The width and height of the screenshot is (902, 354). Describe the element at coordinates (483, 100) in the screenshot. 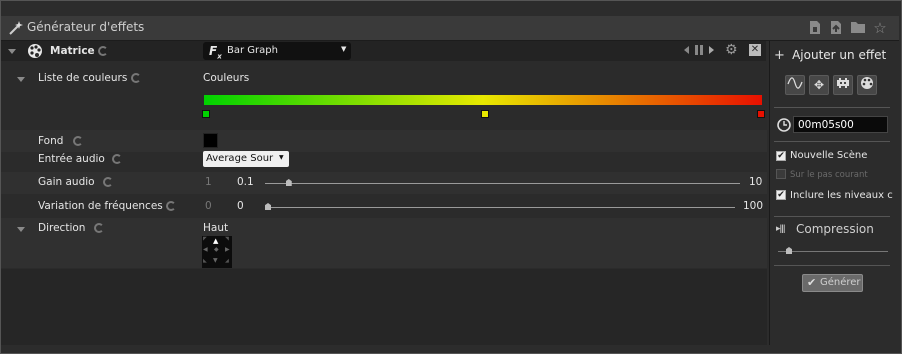

I see `color-gradient-bar` at that location.